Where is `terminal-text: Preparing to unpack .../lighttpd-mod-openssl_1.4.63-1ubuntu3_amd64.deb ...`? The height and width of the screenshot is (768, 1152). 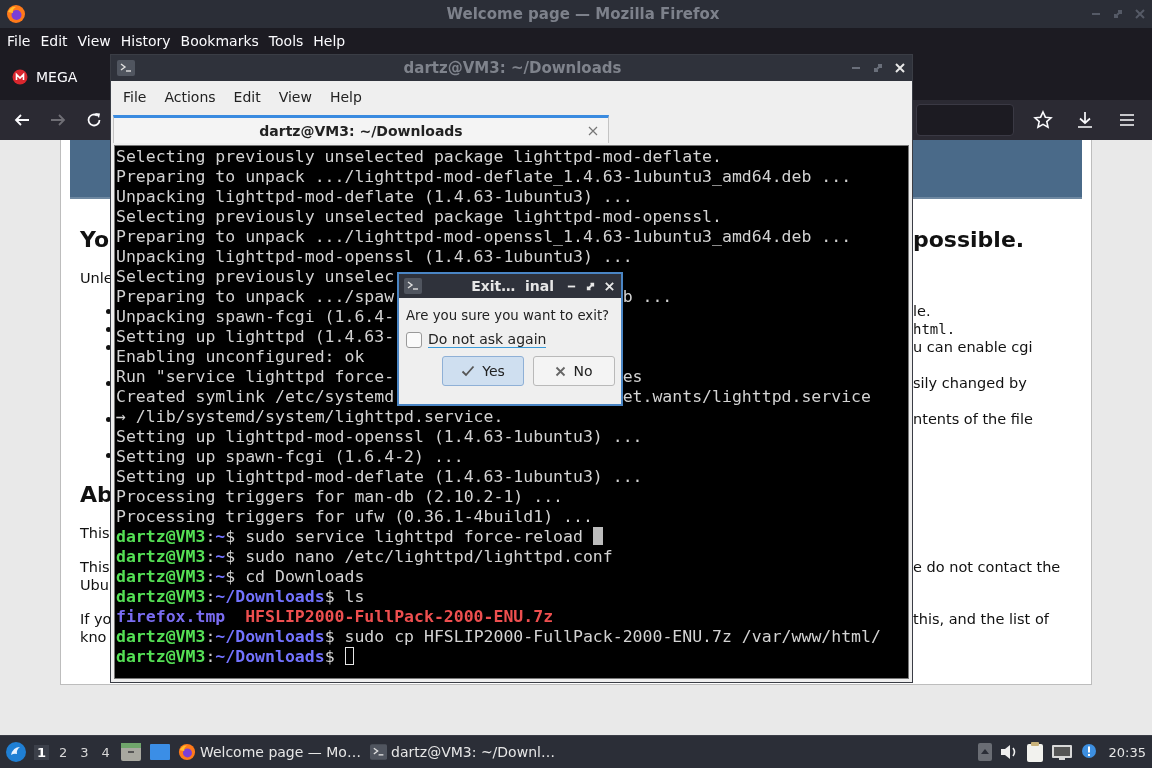 terminal-text: Preparing to unpack .../lighttpd-mod-openssl_1.4.63-1ubuntu3_amd64.deb ... is located at coordinates (484, 236).